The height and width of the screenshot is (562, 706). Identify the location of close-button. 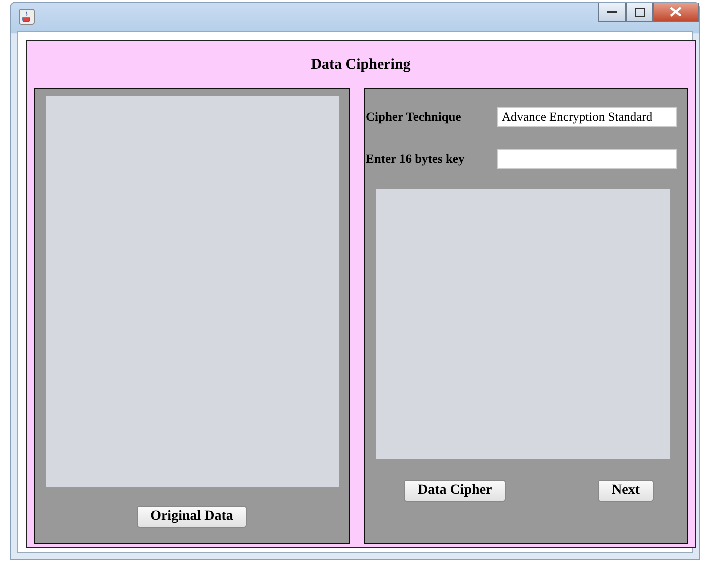
(676, 12).